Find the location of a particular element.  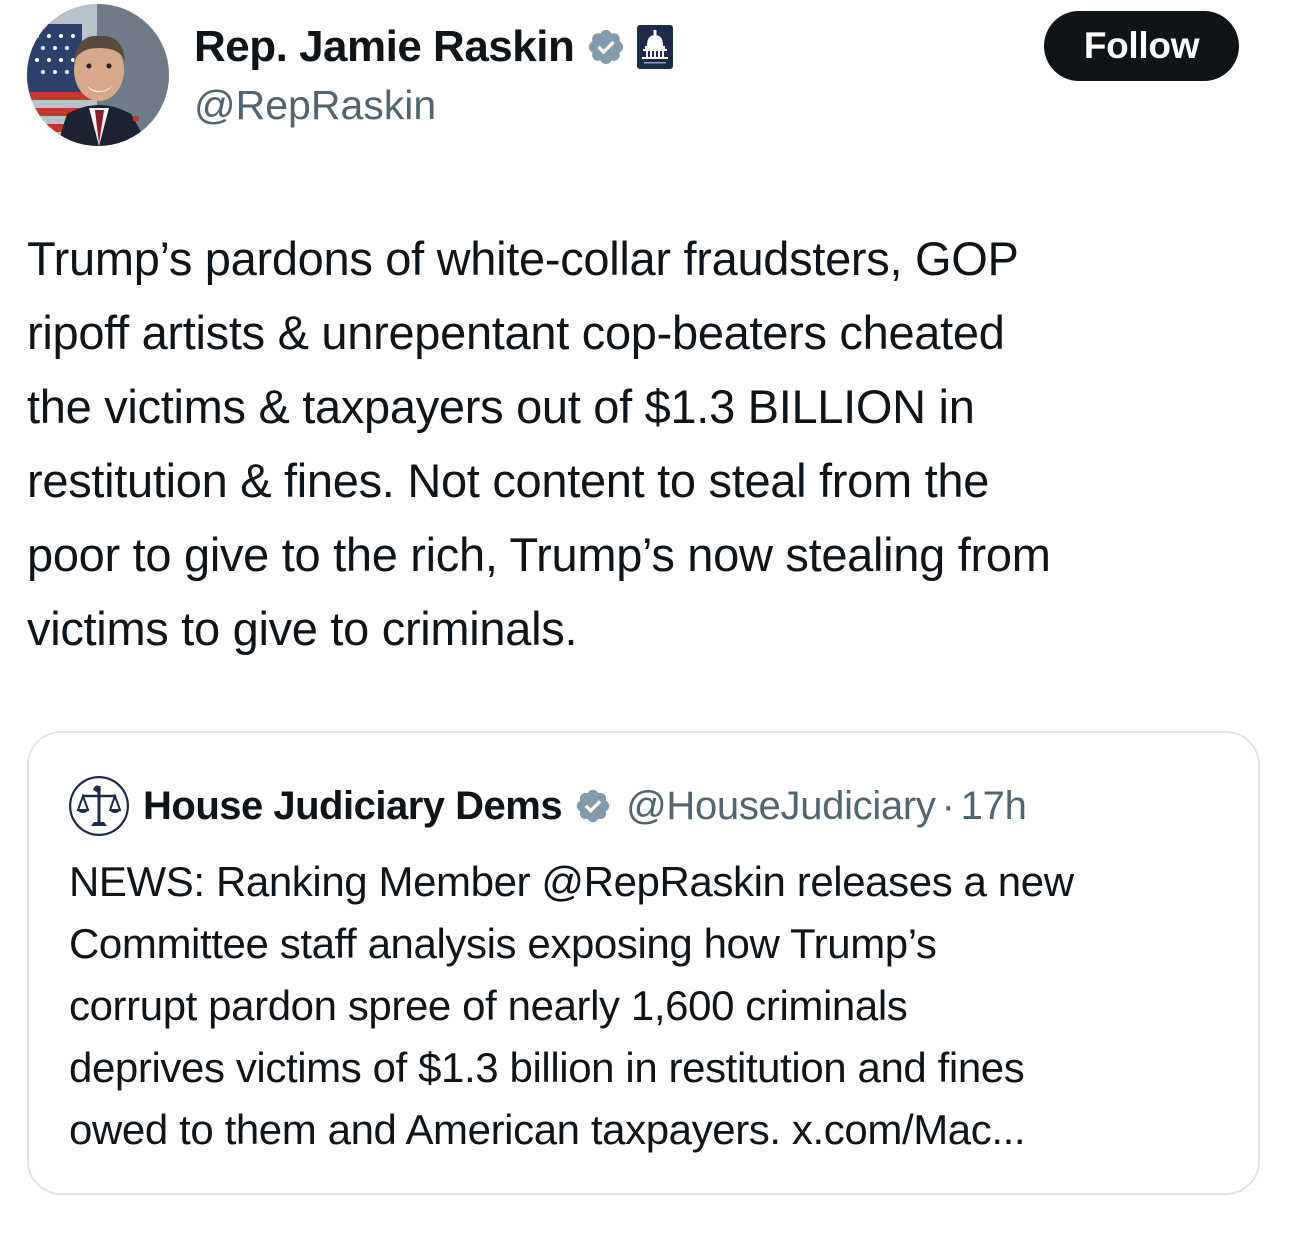

author-handle: @RepRaskin is located at coordinates (315, 105).